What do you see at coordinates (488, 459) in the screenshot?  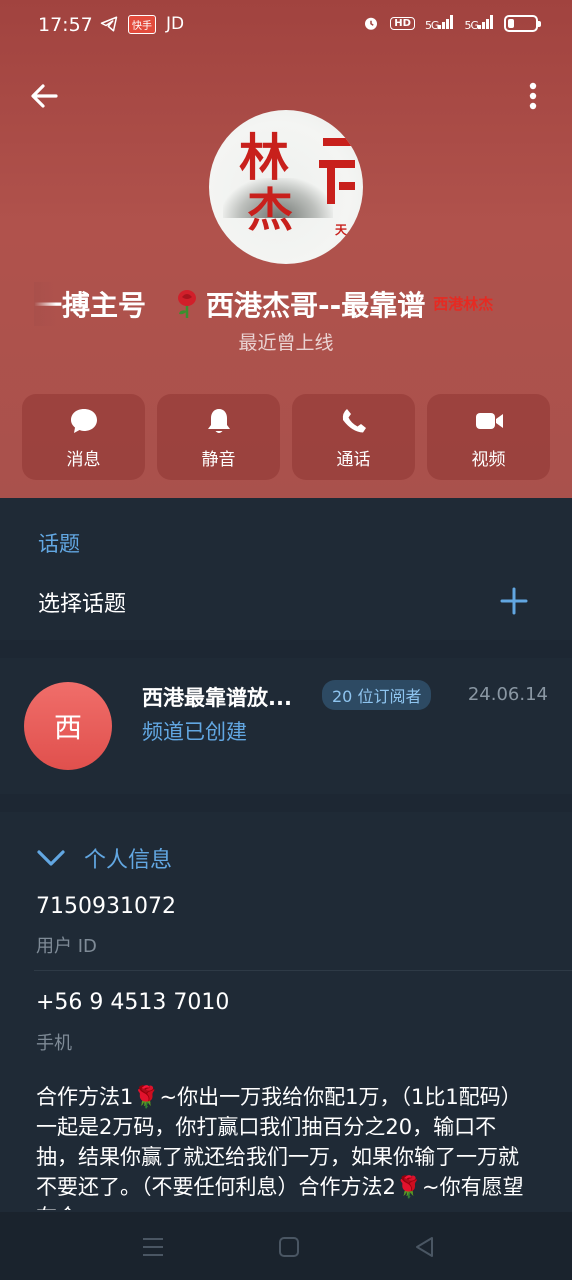 I see `video-button-label: 视频` at bounding box center [488, 459].